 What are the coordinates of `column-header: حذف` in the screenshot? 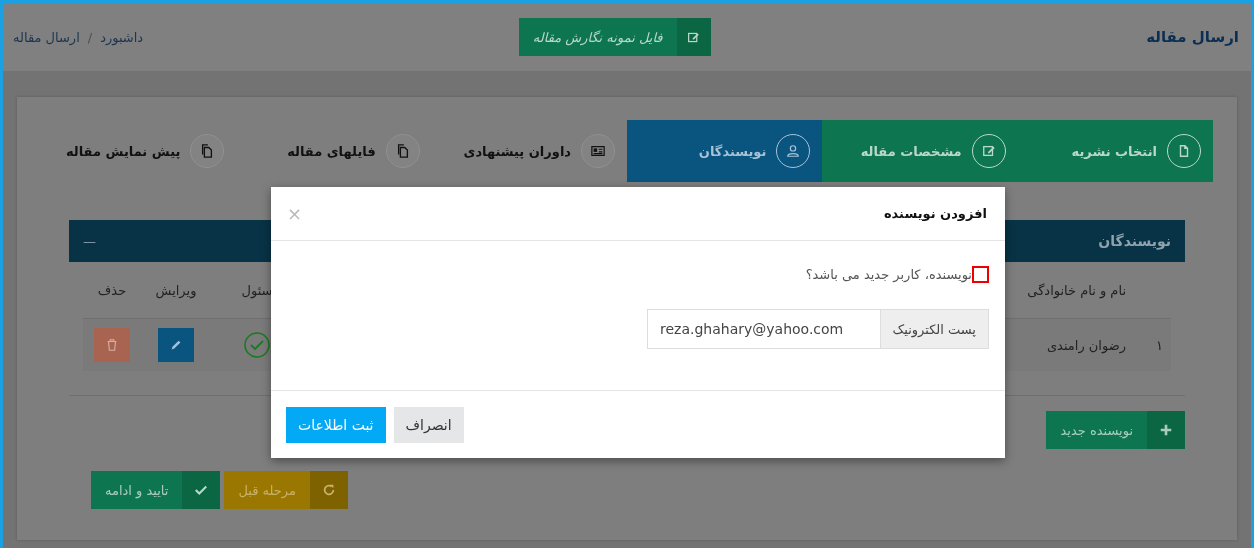 It's located at (112, 290).